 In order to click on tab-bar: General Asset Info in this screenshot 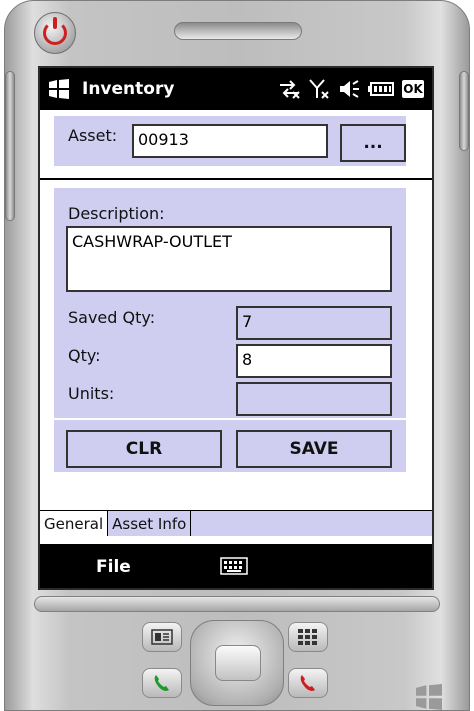, I will do `click(236, 523)`.